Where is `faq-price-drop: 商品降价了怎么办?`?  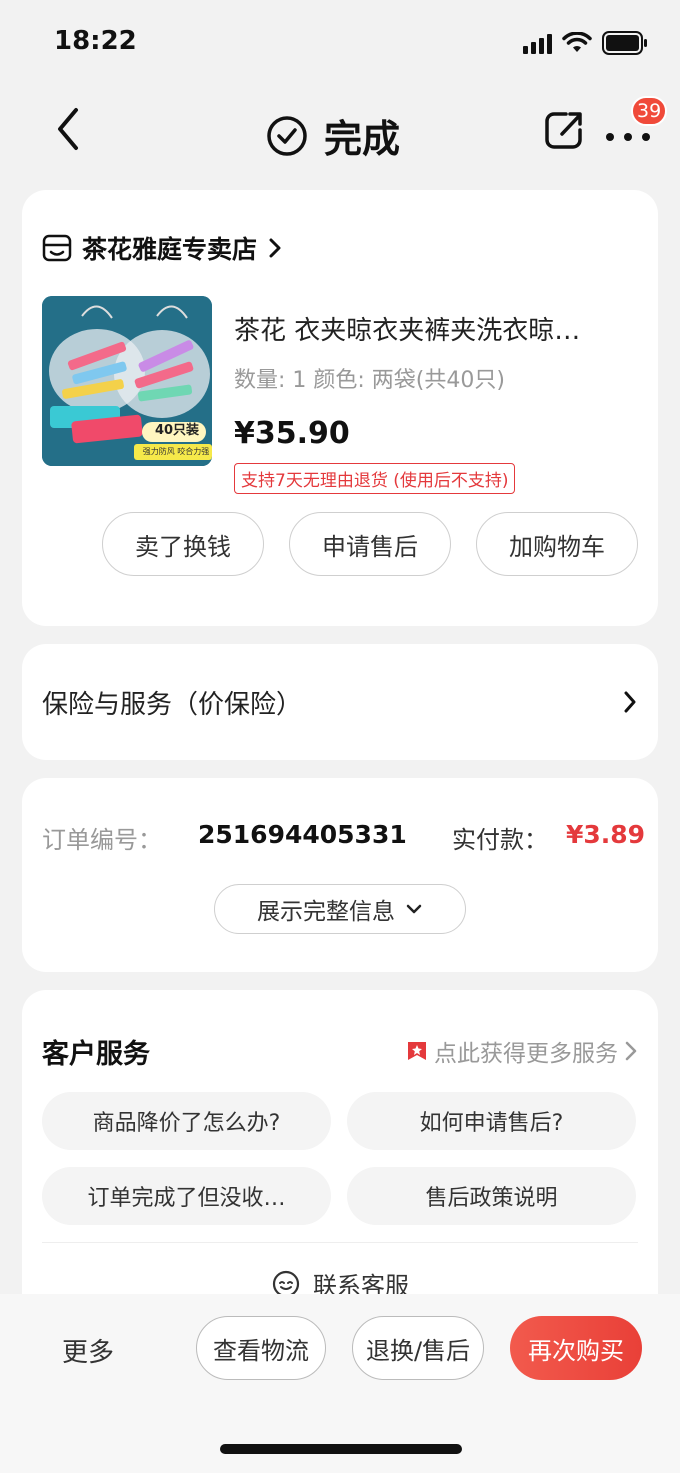
faq-price-drop: 商品降价了怎么办? is located at coordinates (186, 1121).